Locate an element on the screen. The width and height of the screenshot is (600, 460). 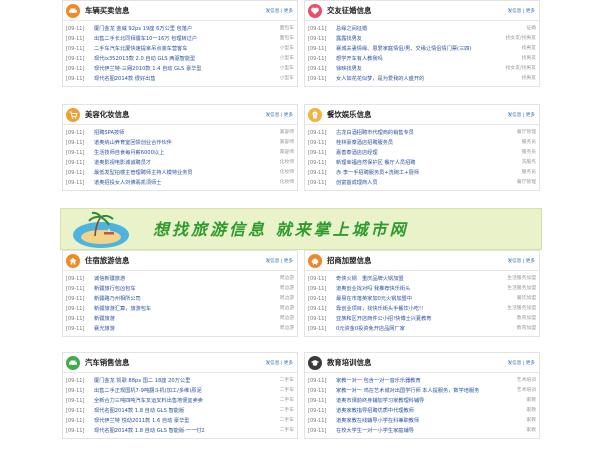
item-title-link: 总缘之间征婚 is located at coordinates (416, 29).